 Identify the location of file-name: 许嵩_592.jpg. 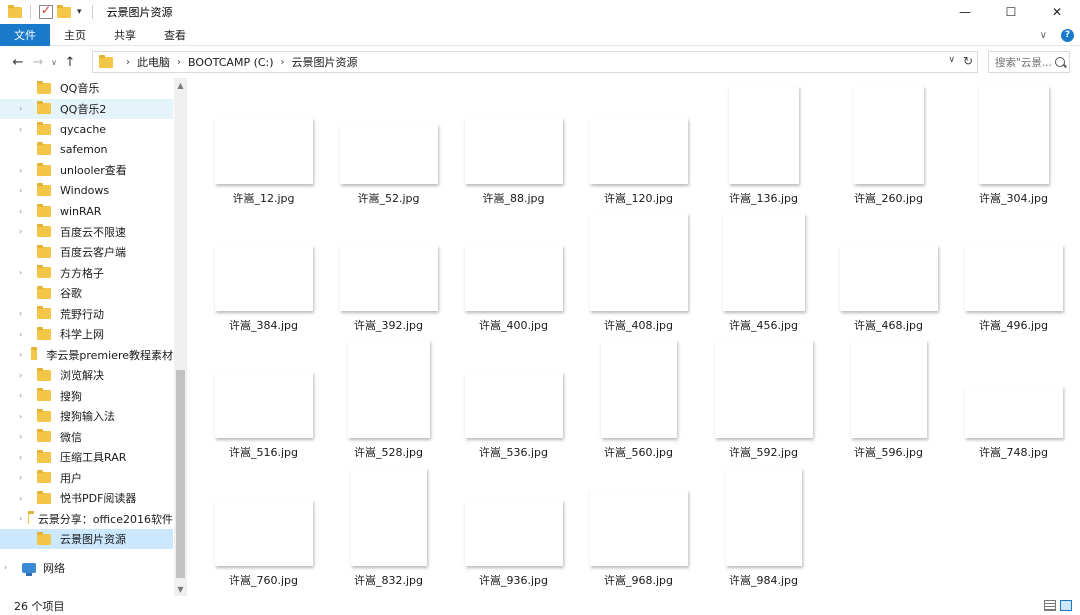
(763, 452).